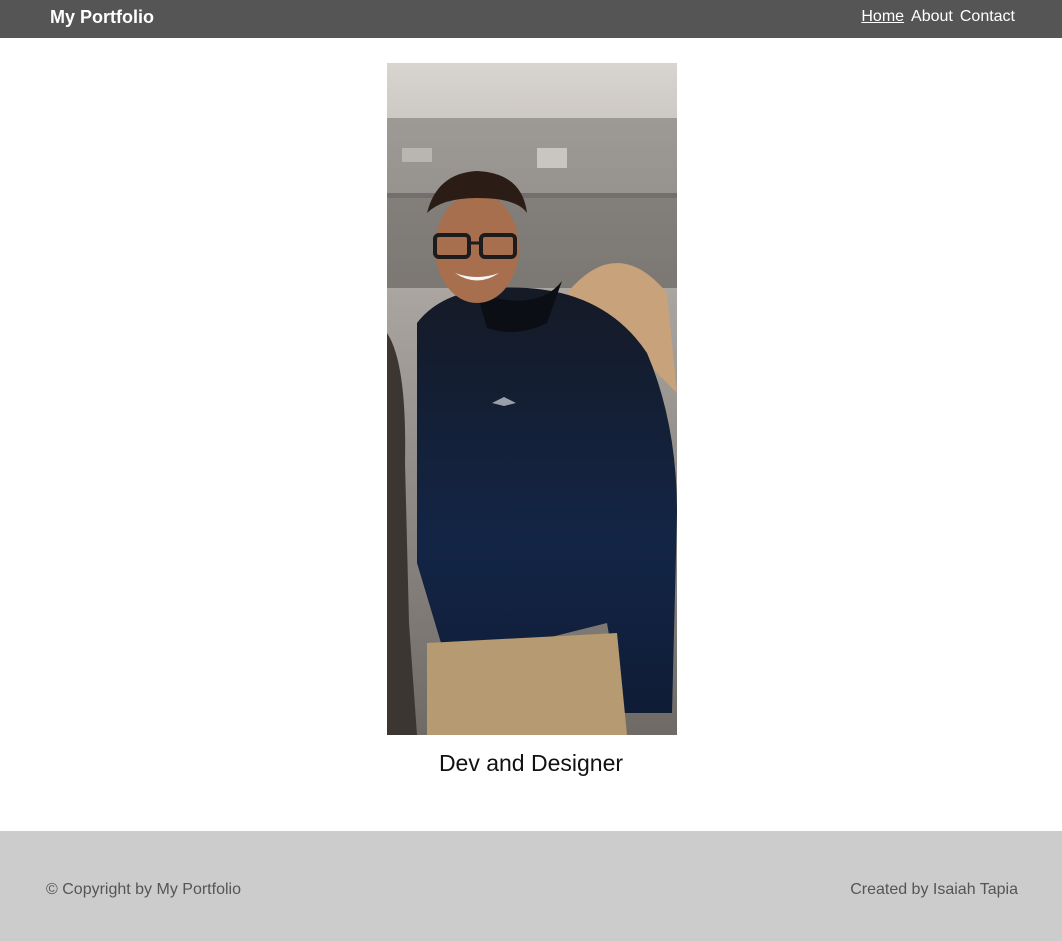  I want to click on nav-links: Home About Contact, so click(938, 17).